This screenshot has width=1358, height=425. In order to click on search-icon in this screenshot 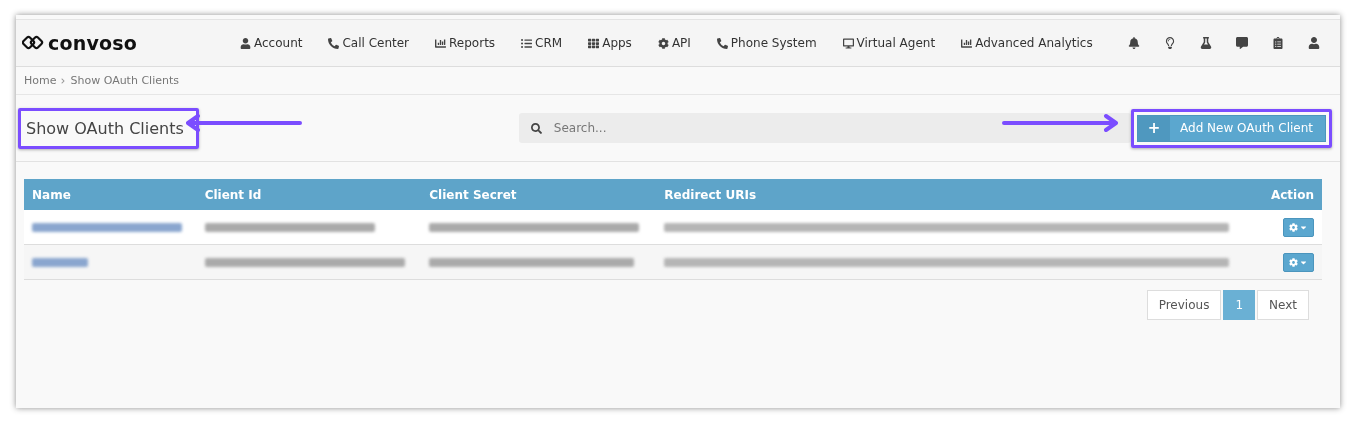, I will do `click(536, 128)`.